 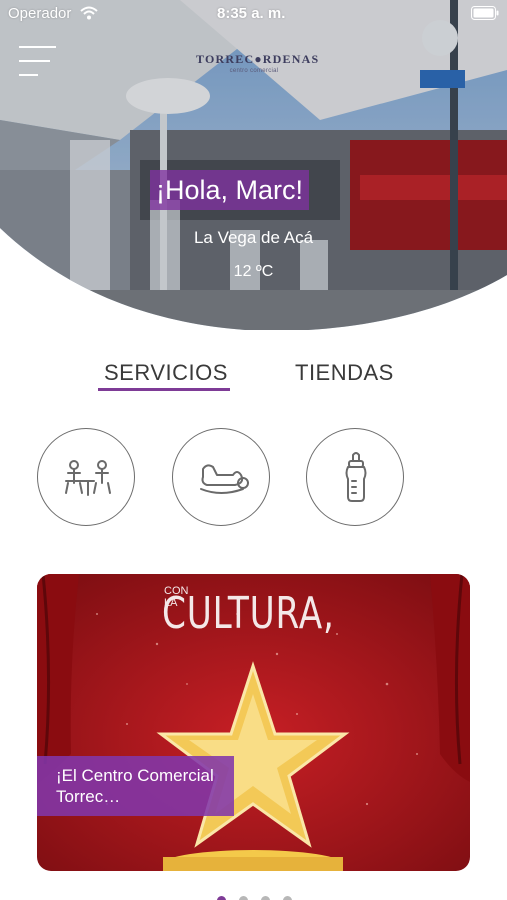 What do you see at coordinates (254, 71) in the screenshot?
I see `logo-tagline: centro comercial` at bounding box center [254, 71].